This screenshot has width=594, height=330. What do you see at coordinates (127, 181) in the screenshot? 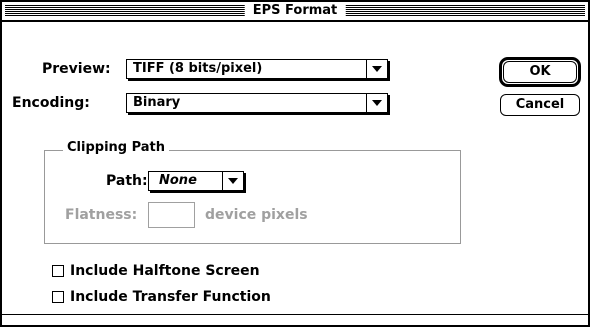
I see `path-label: Path:` at bounding box center [127, 181].